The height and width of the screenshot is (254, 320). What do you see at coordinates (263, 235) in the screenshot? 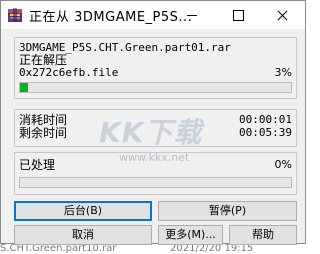
I see `help-button: 帮助` at bounding box center [263, 235].